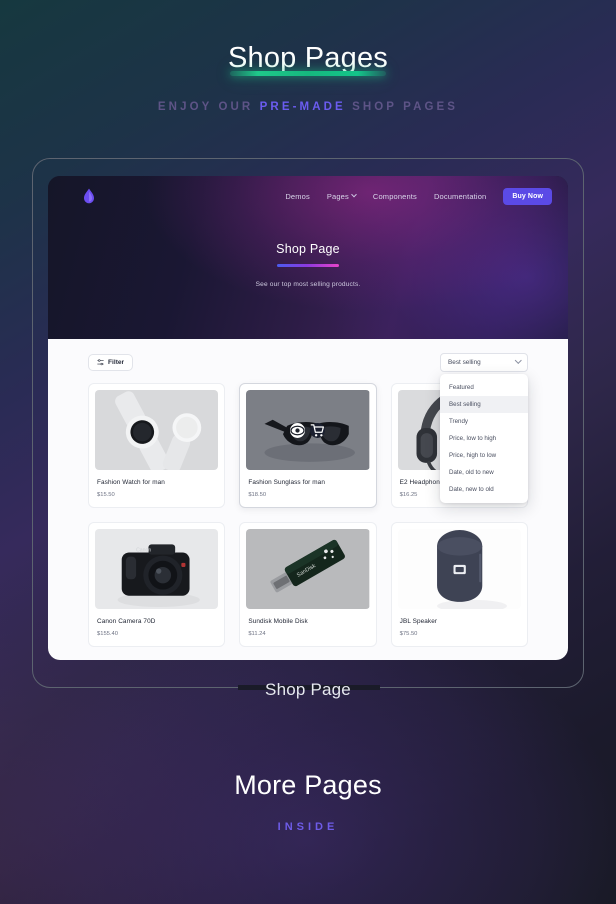 The height and width of the screenshot is (904, 616). Describe the element at coordinates (257, 634) in the screenshot. I see `product-price: $11.24` at that location.